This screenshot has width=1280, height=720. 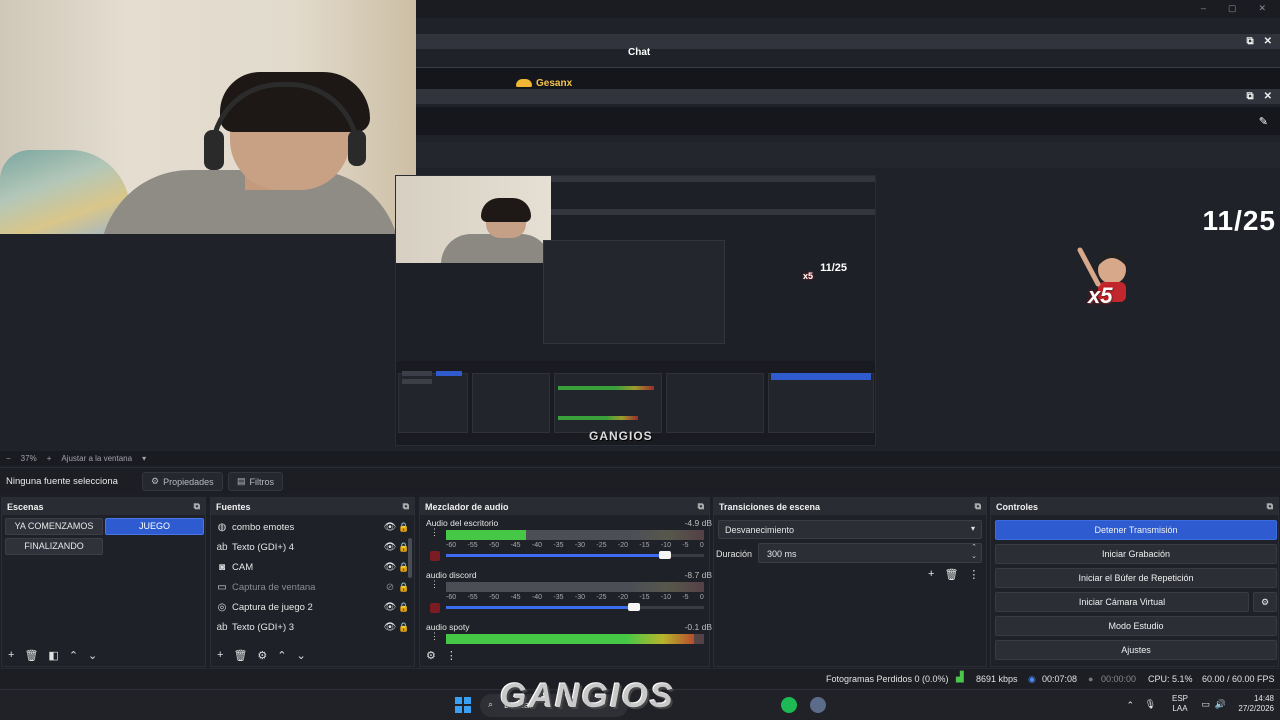 I want to click on eye-hidden-icon: ⊘, so click(x=390, y=587).